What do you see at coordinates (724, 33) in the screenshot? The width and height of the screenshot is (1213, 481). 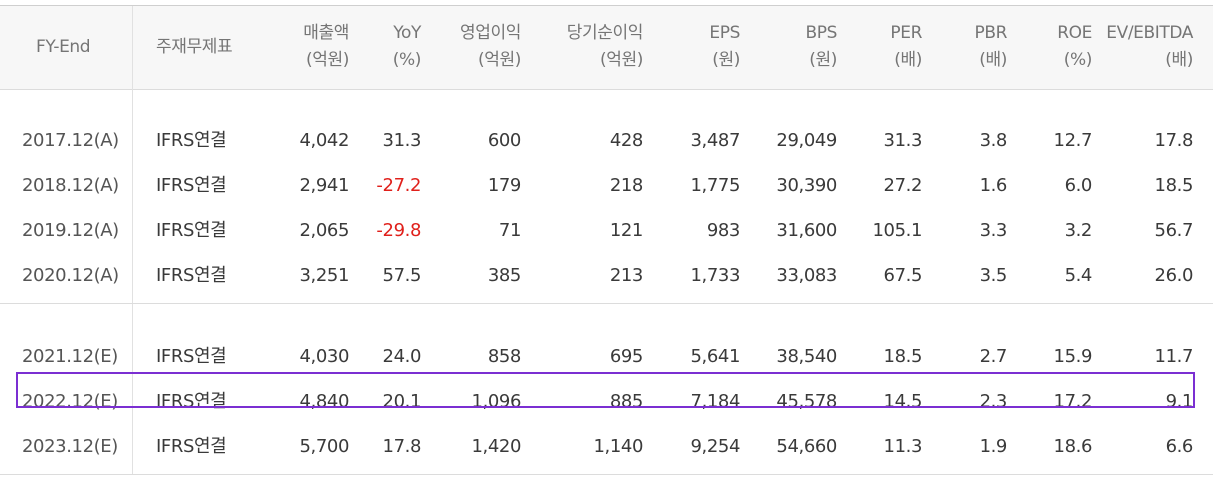 I see `header-label: EPS` at bounding box center [724, 33].